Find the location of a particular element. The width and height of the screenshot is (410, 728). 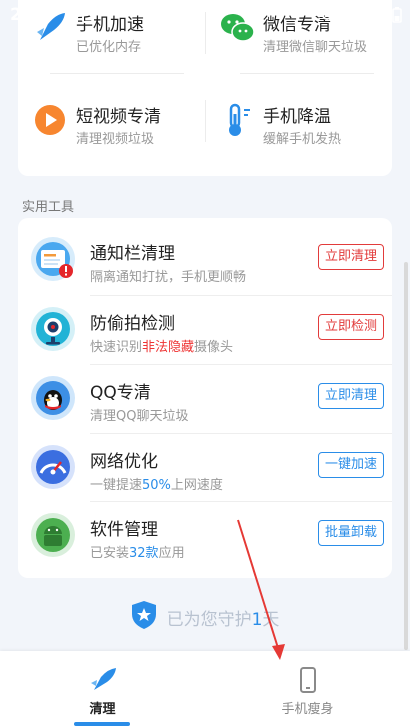

tab-clean: 清理 is located at coordinates (102, 689).